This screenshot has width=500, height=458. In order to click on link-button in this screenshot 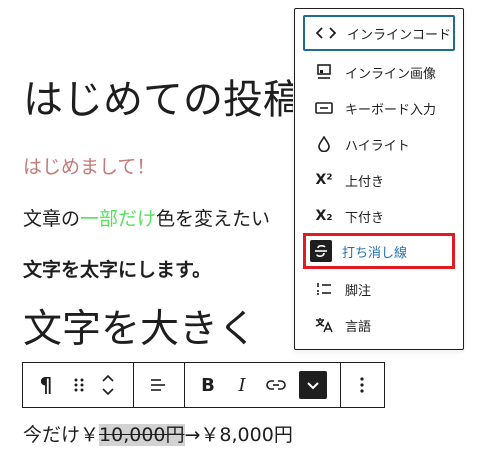, I will do `click(276, 385)`.